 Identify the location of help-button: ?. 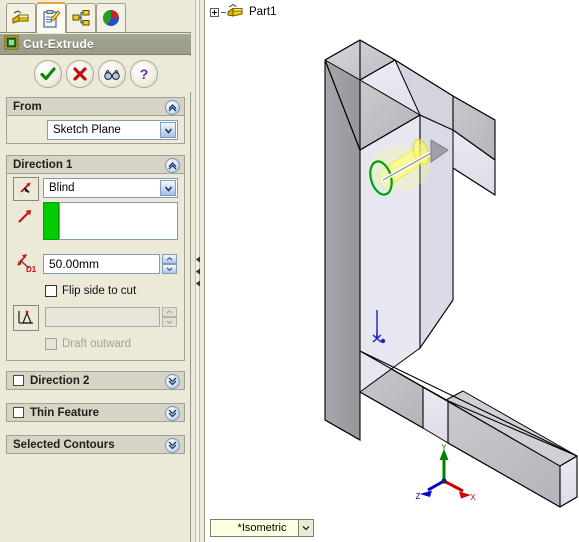
(143, 74).